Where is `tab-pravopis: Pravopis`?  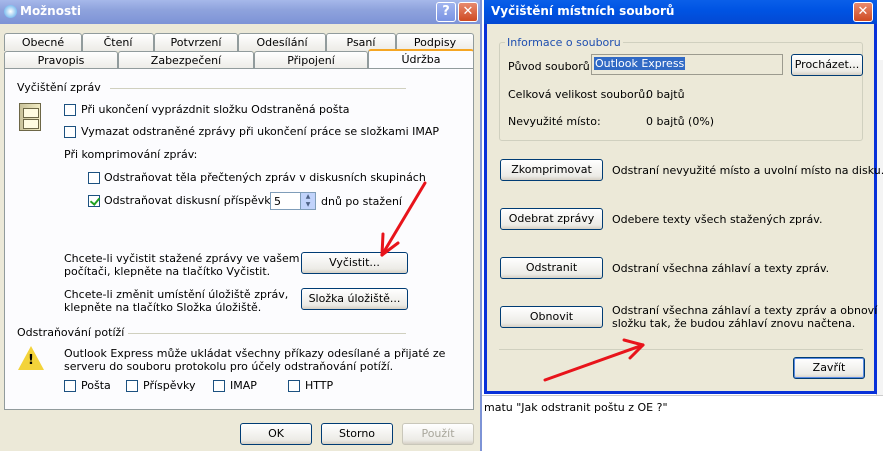 tab-pravopis: Pravopis is located at coordinates (61, 60).